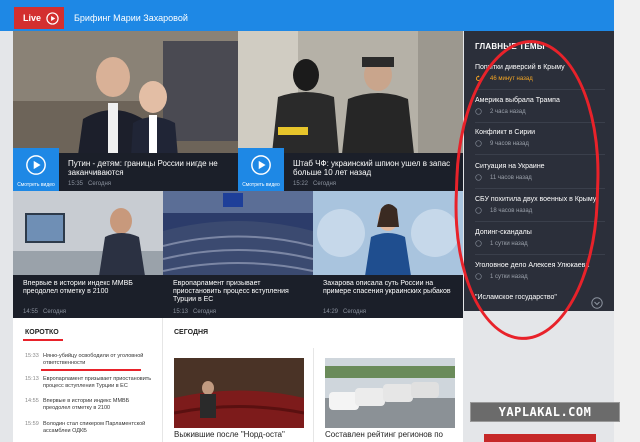 The width and height of the screenshot is (640, 442). What do you see at coordinates (195, 312) in the screenshot?
I see `news-time: 15:13 Сегодня` at bounding box center [195, 312].